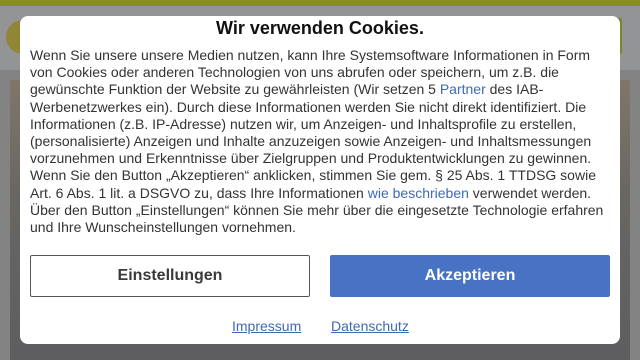 This screenshot has height=360, width=640. Describe the element at coordinates (470, 276) in the screenshot. I see `accept-button: Akzeptieren` at that location.